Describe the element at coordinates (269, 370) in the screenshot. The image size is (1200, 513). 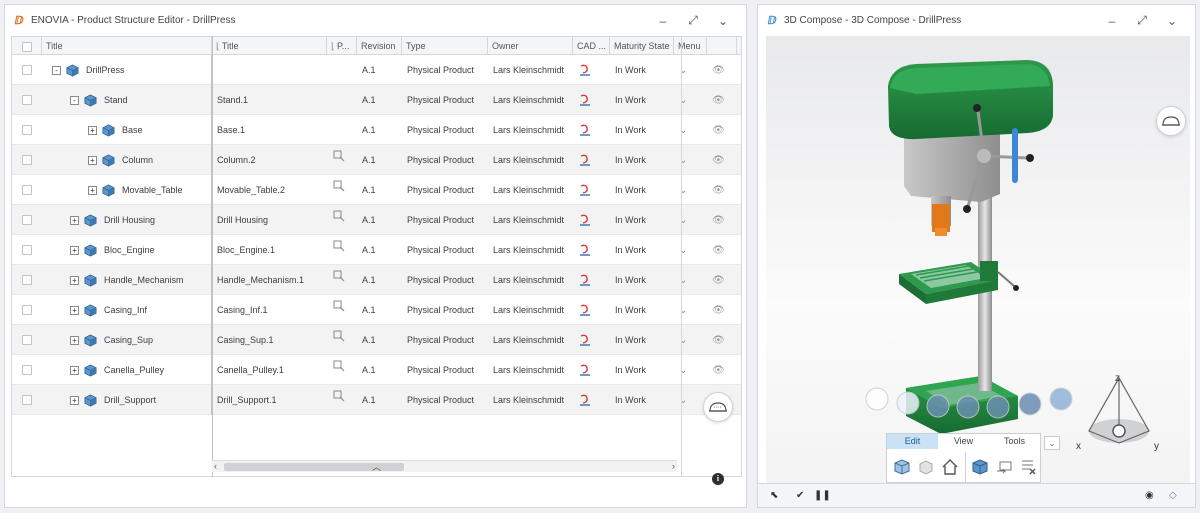
I see `cell-instance-title: Canella_Pulley.1` at that location.